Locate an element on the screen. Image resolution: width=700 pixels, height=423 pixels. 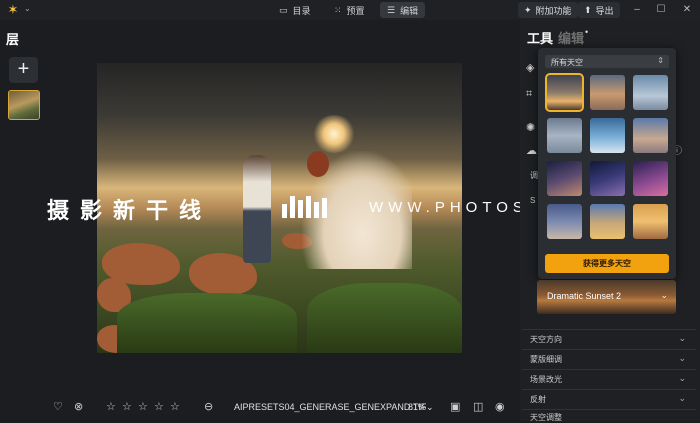
sliders-icon: ☰ is located at coordinates (391, 9).